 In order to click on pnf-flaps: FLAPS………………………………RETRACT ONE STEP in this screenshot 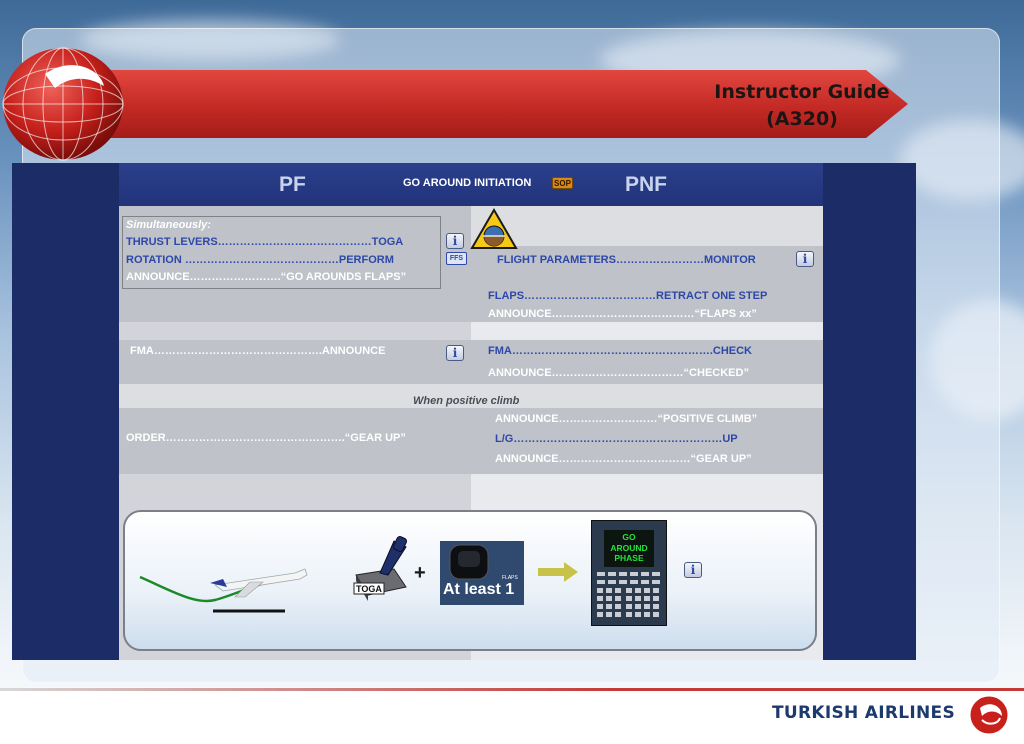, I will do `click(628, 296)`.